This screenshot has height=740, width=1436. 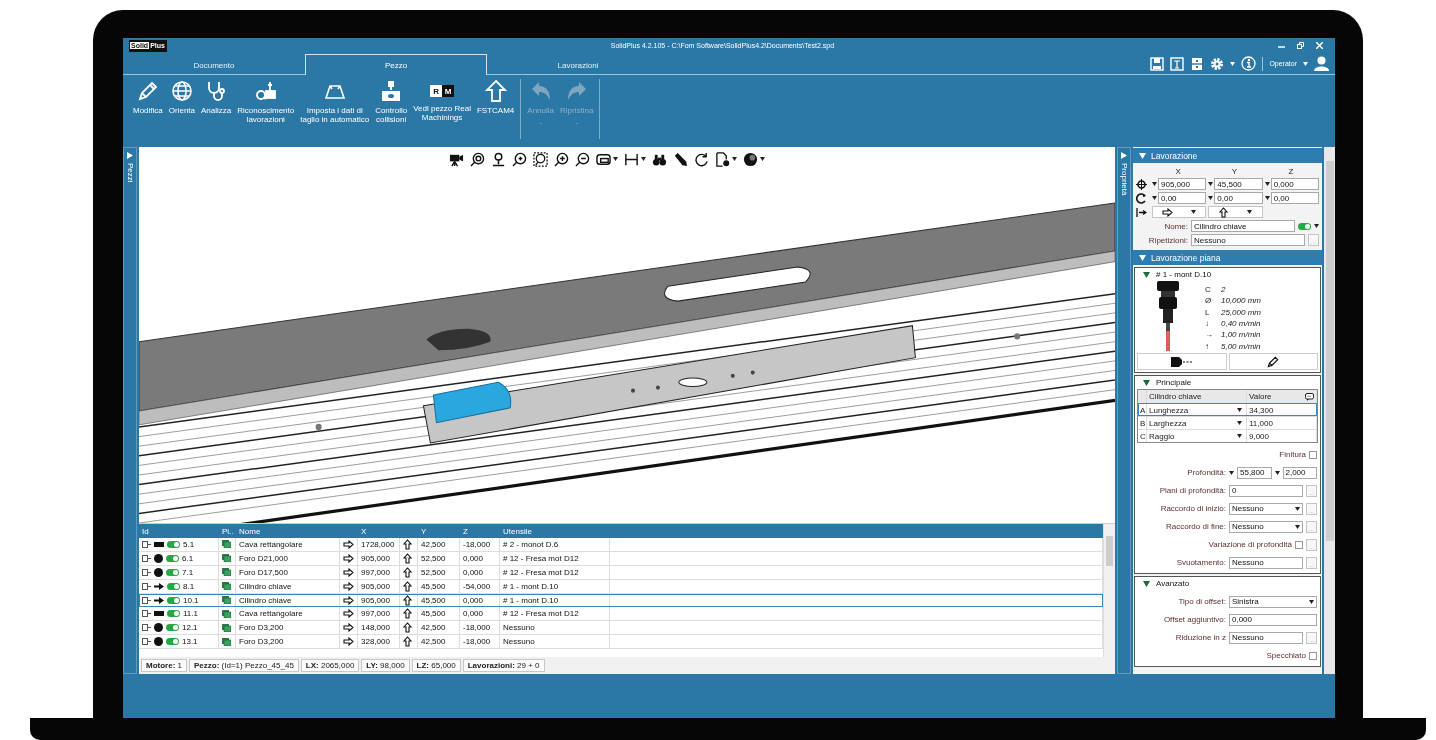 I want to click on input-field: 45,500, so click(x=1238, y=184).